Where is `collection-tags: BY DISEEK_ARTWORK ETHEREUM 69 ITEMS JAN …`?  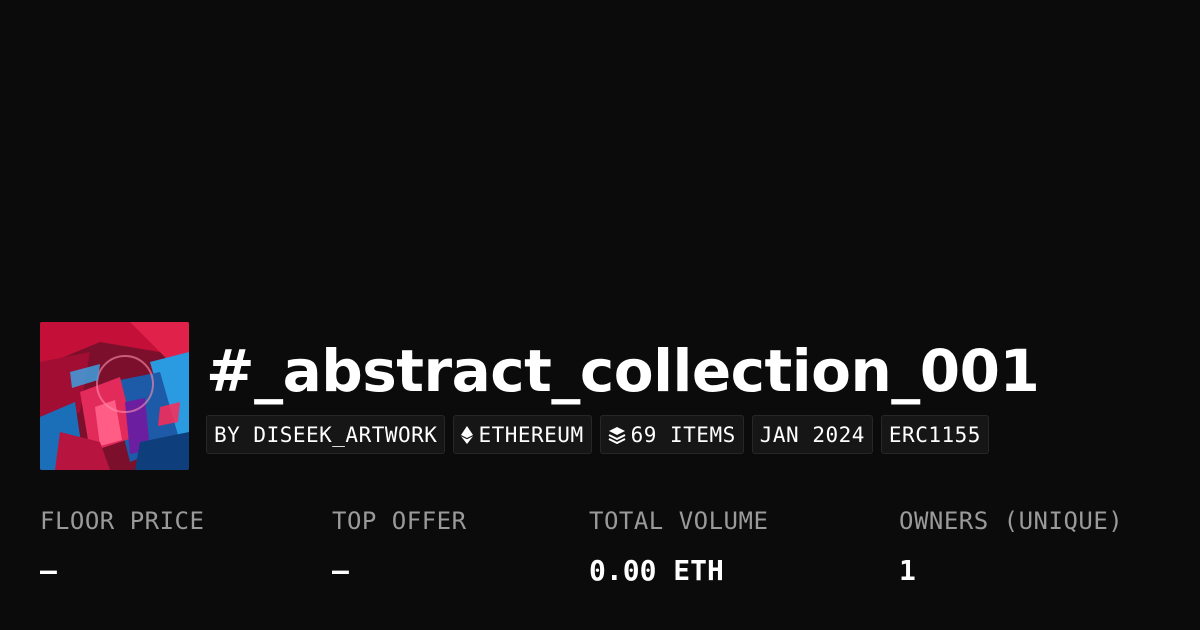
collection-tags: BY DISEEK_ARTWORK ETHEREUM 69 ITEMS JAN … is located at coordinates (597, 434).